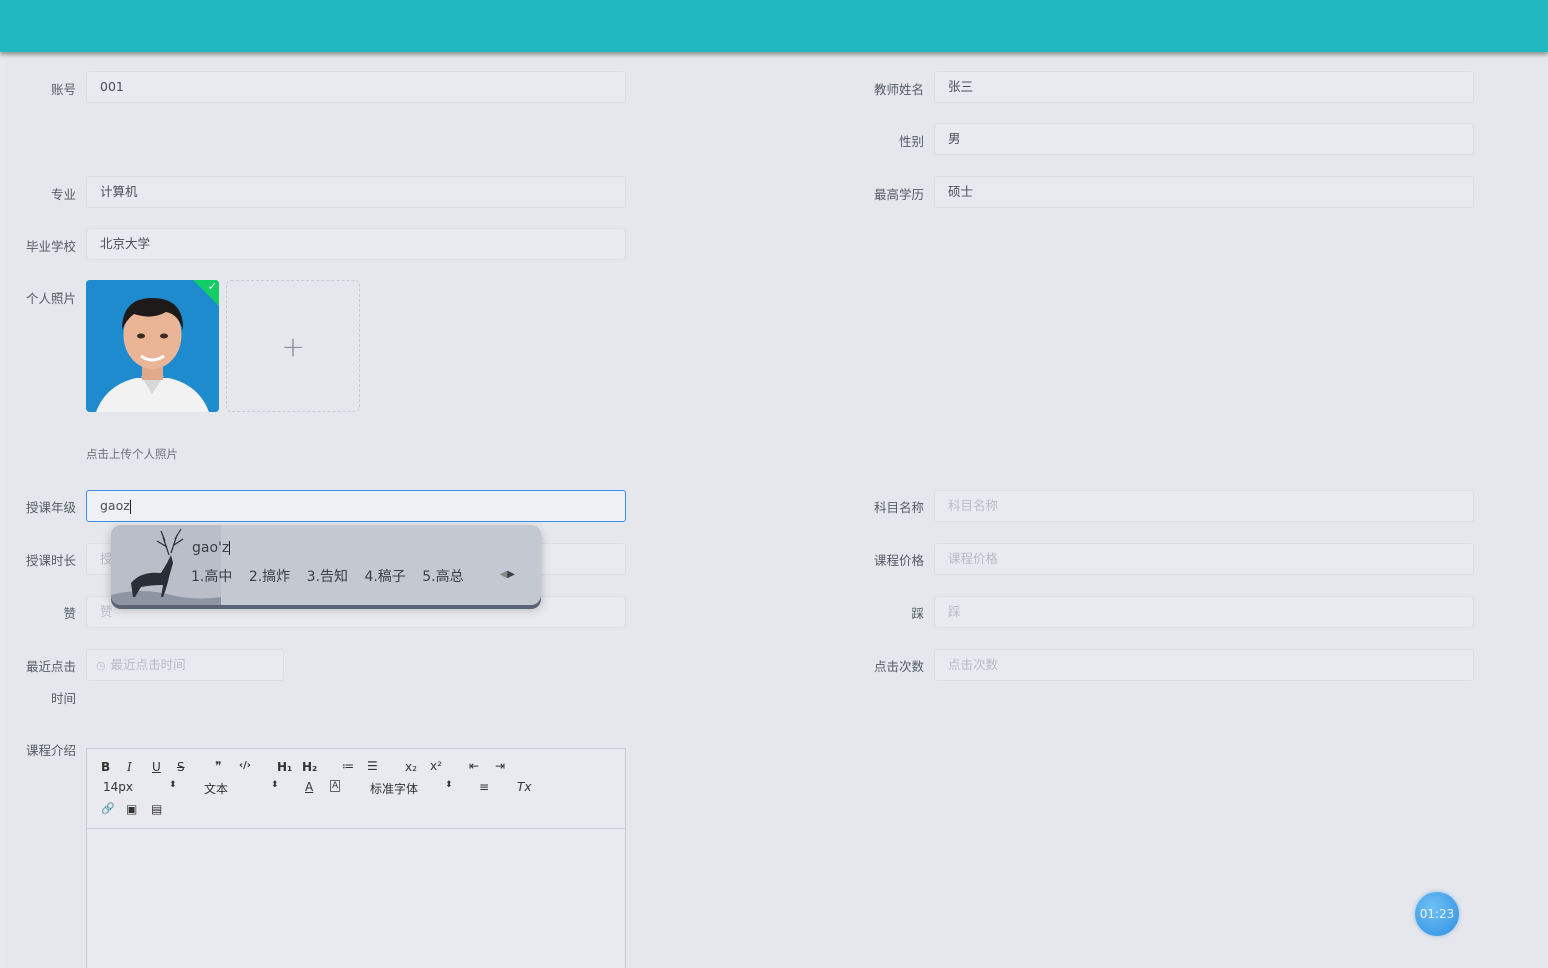  Describe the element at coordinates (218, 766) in the screenshot. I see `quote-button: ❞` at that location.